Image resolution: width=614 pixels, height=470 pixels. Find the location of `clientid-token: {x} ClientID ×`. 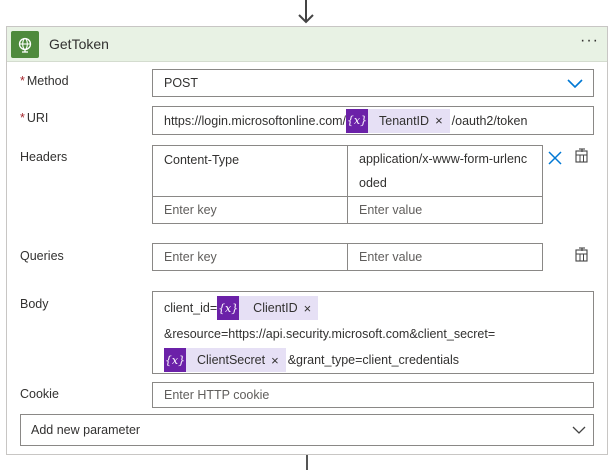

clientid-token: {x} ClientID × is located at coordinates (268, 308).